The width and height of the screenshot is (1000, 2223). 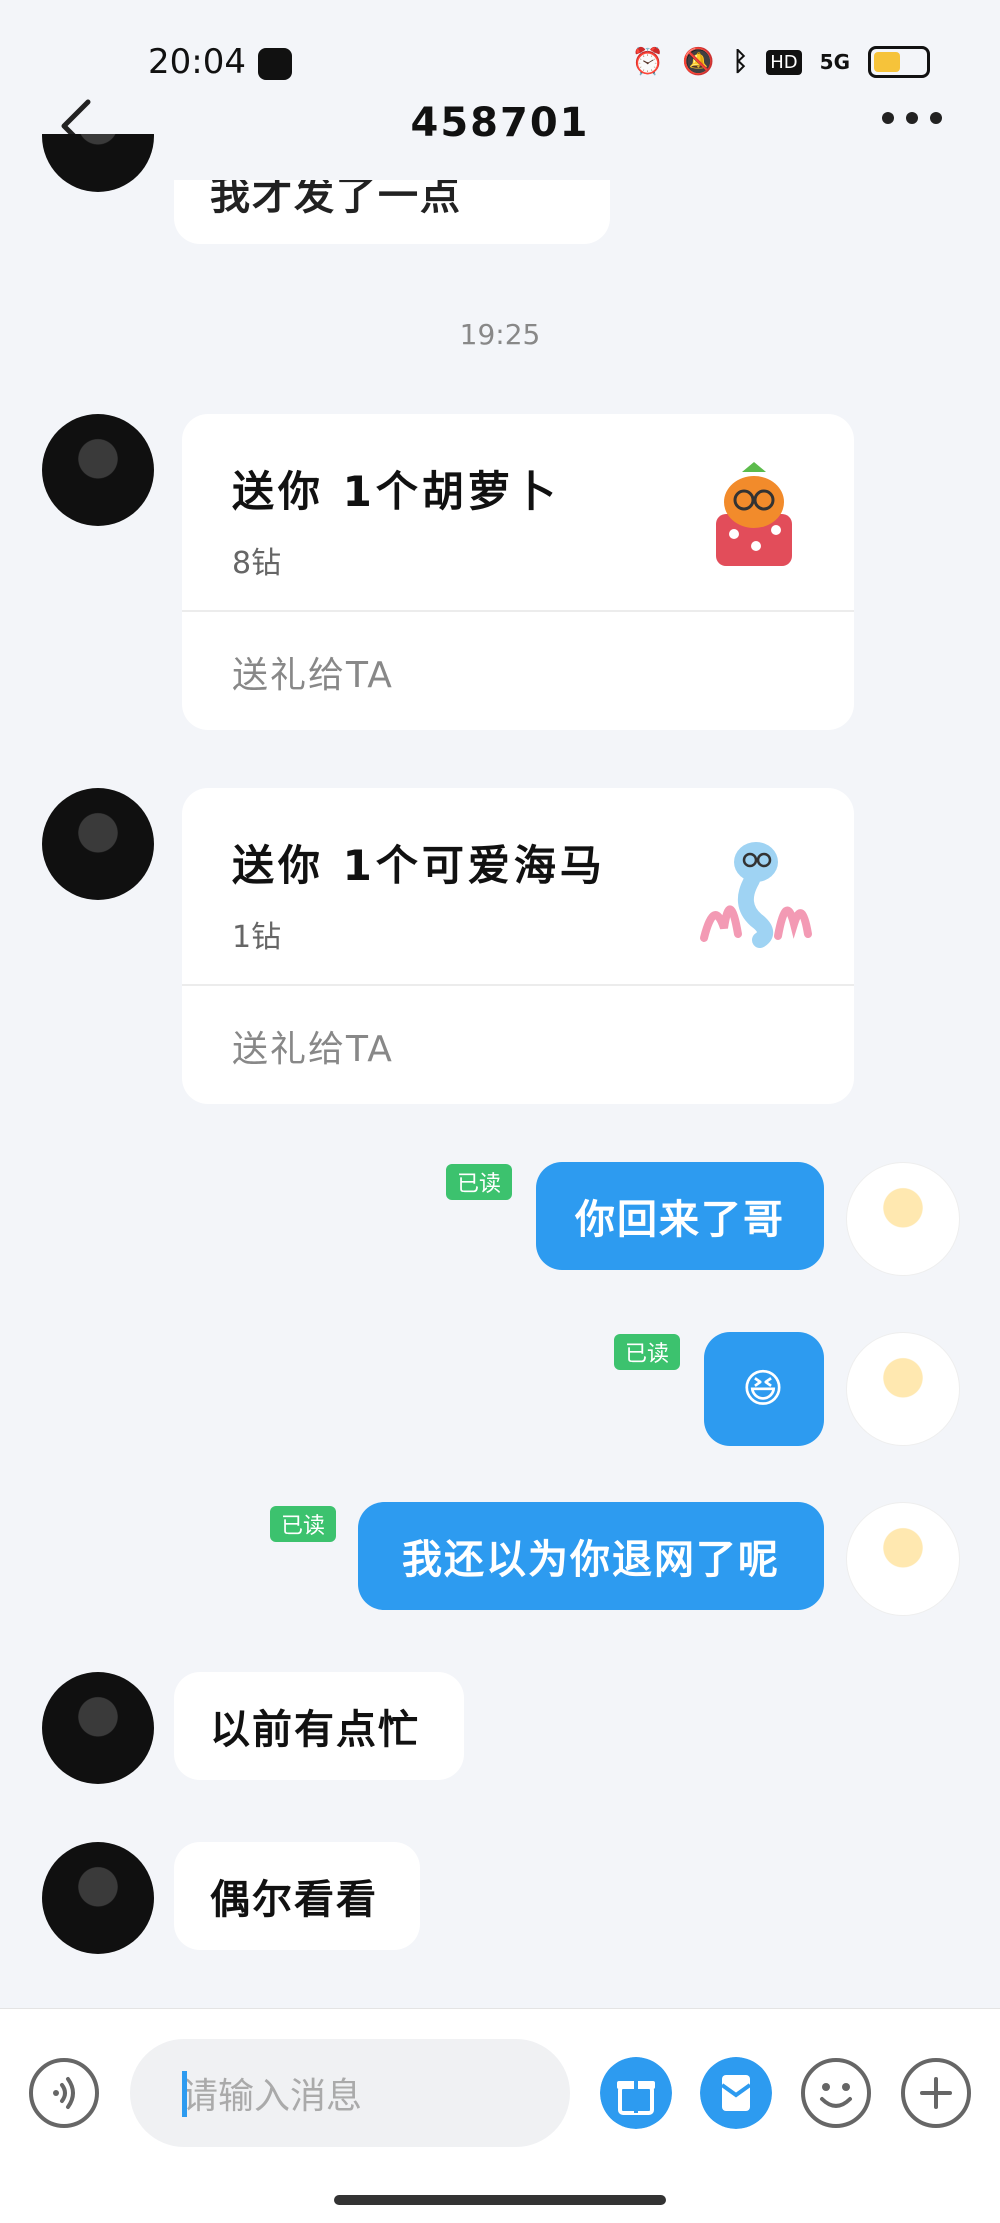 I want to click on outgoing-message: 我还以为你退网了呢, so click(x=591, y=1556).